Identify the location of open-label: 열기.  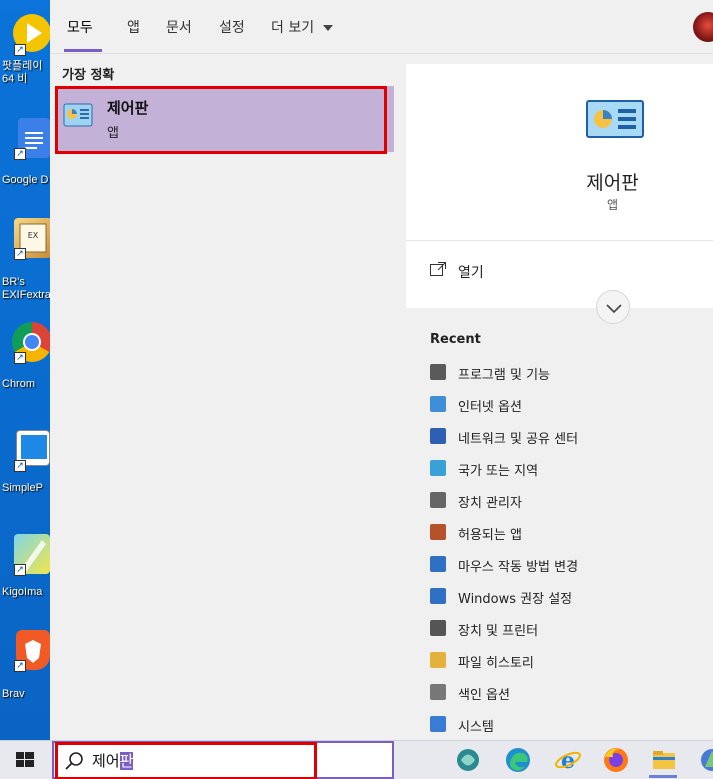
(471, 273).